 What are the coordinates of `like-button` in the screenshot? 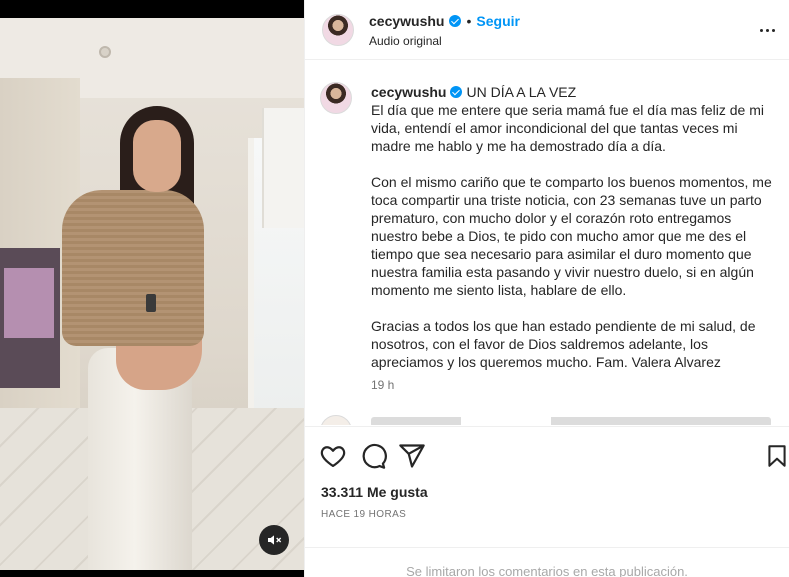 It's located at (333, 456).